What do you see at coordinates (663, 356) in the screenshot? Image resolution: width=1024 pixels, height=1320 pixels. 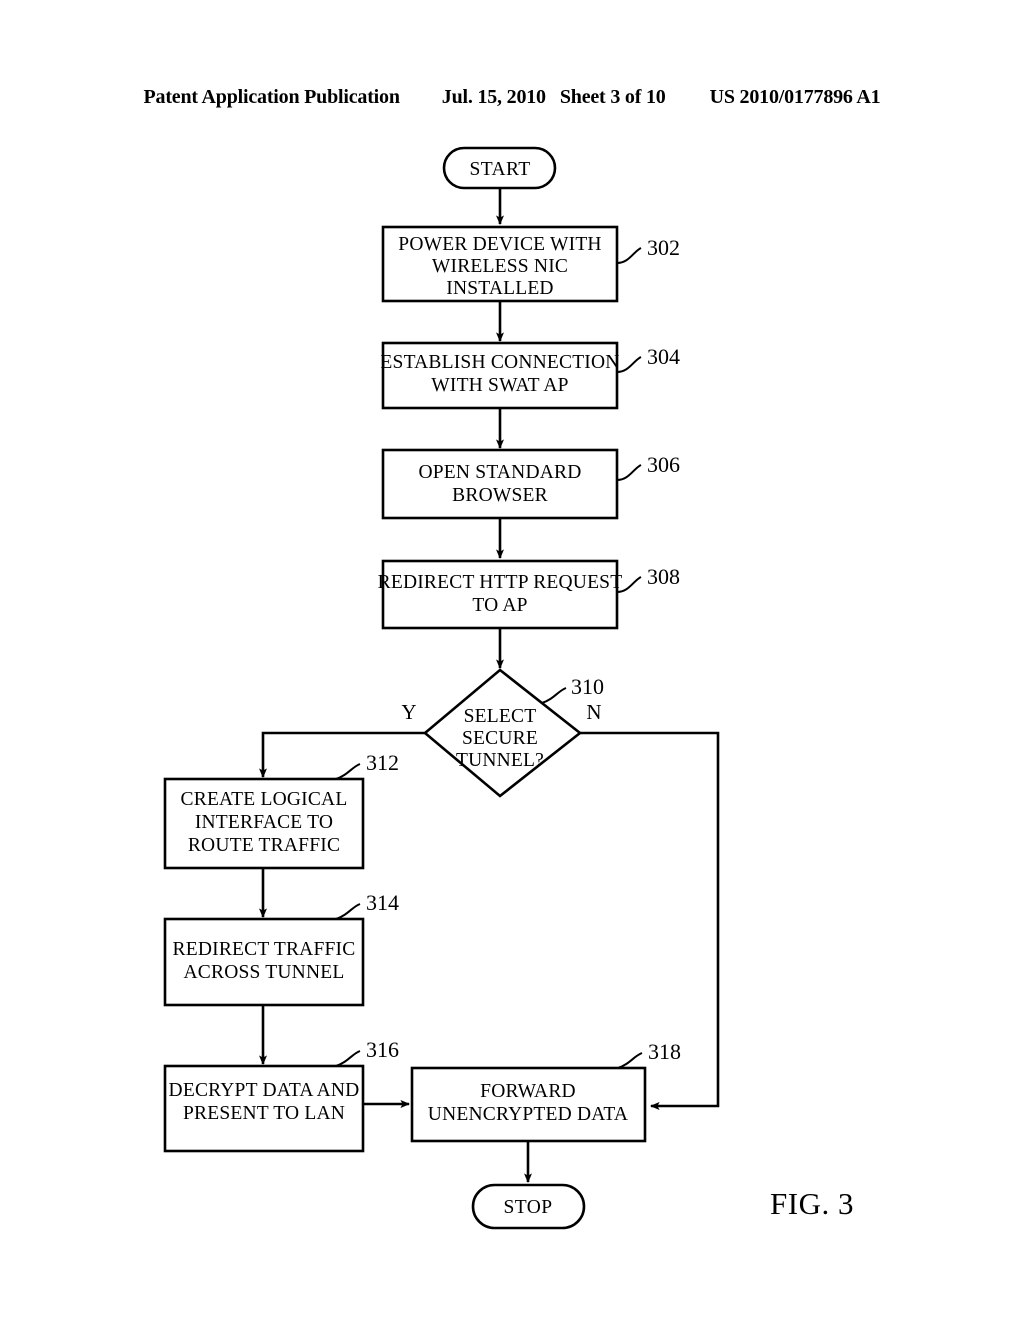 I see `flow-node-304-ref: 304` at bounding box center [663, 356].